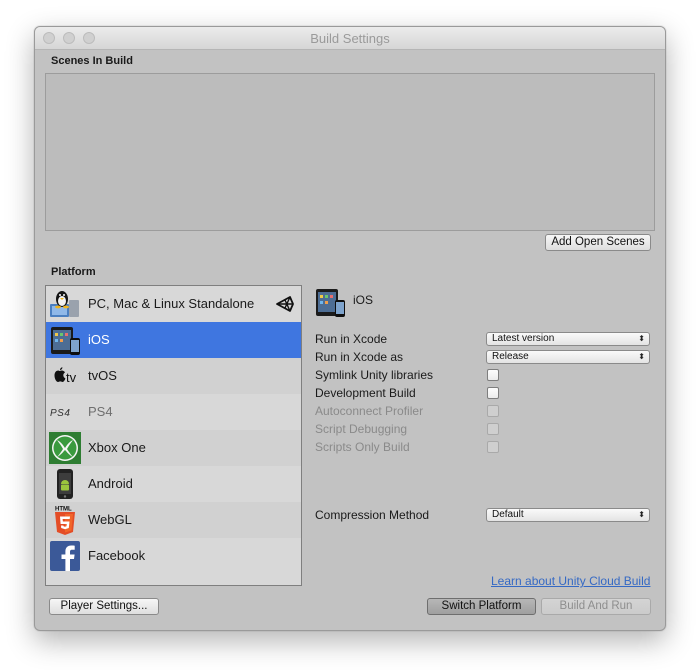 This screenshot has height=670, width=698. What do you see at coordinates (330, 303) in the screenshot?
I see `ios-settings-icon` at bounding box center [330, 303].